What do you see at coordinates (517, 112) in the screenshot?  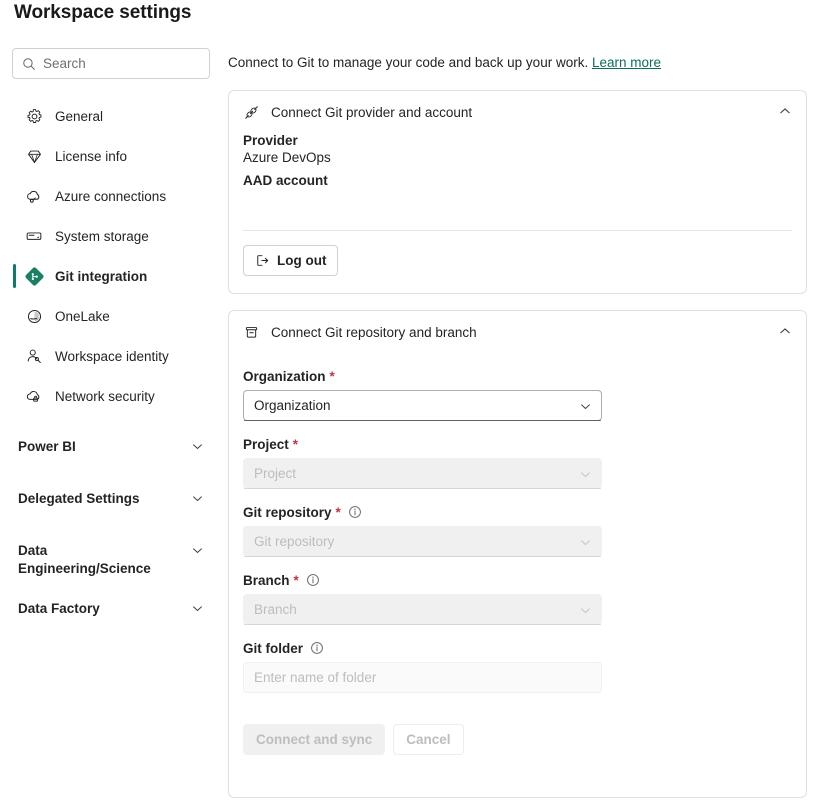 I see `card-header: Connect Git provider and account` at bounding box center [517, 112].